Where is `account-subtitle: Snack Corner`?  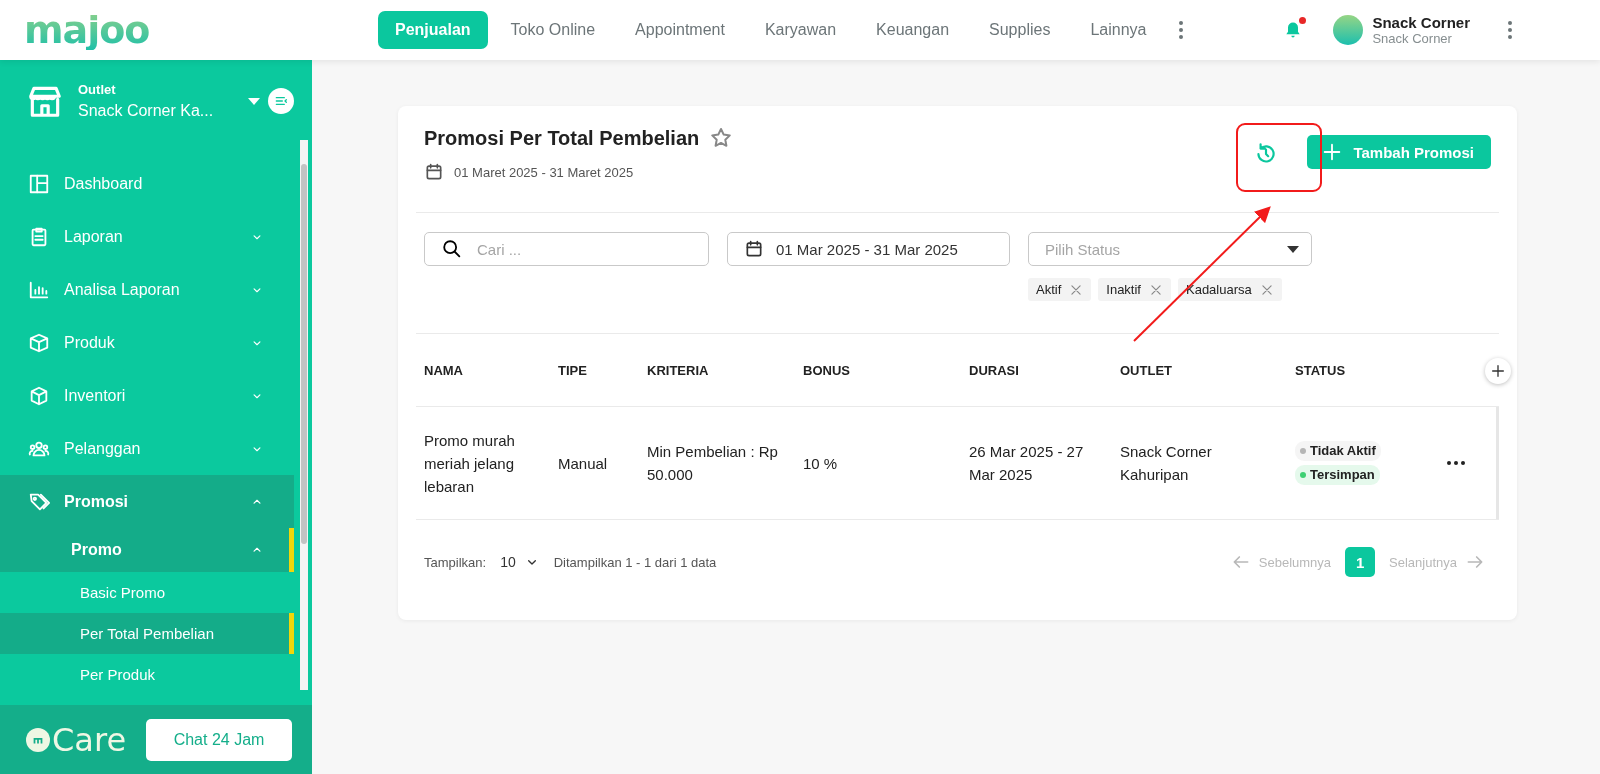
account-subtitle: Snack Corner is located at coordinates (1412, 38).